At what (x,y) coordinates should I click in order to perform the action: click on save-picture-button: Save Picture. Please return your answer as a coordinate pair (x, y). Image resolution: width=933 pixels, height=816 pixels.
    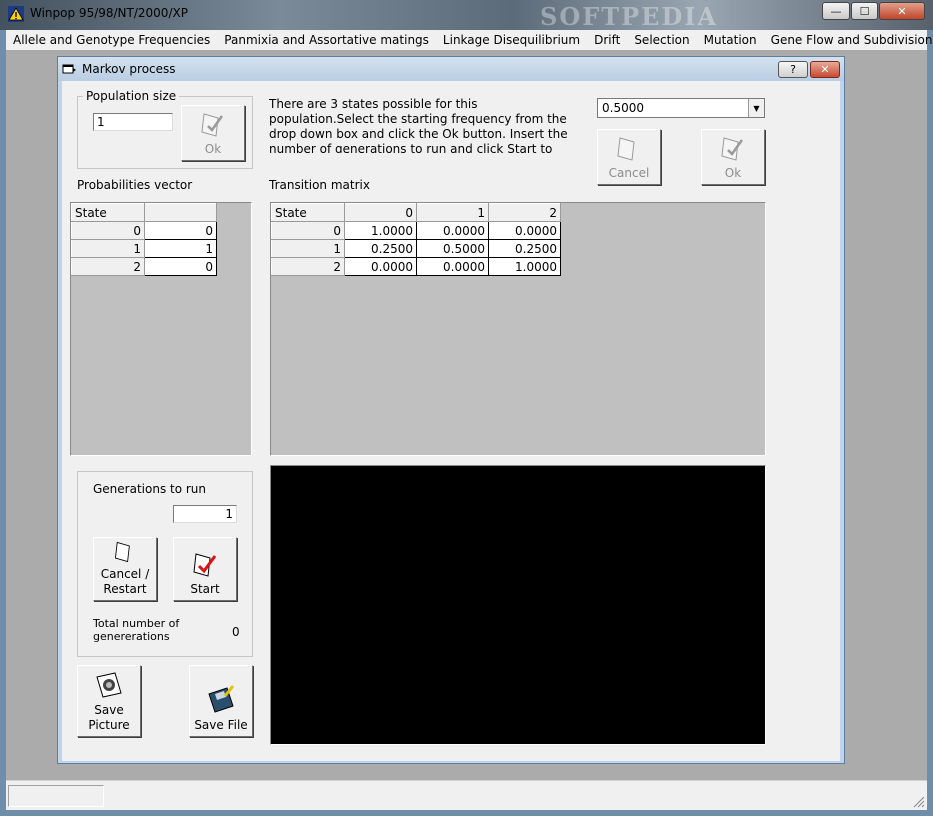
    Looking at the image, I should click on (109, 701).